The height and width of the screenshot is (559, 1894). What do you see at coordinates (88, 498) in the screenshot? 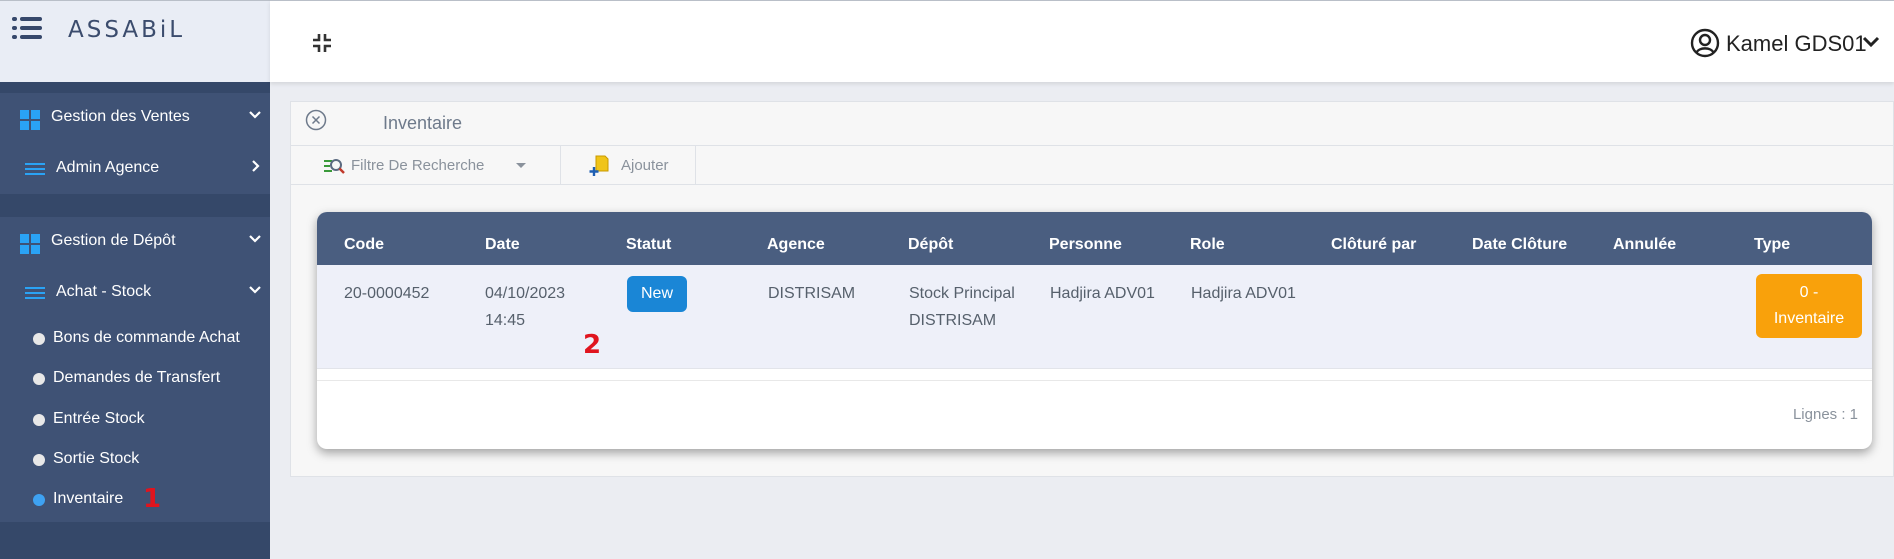
I see `sub-item-label: Inventaire` at bounding box center [88, 498].